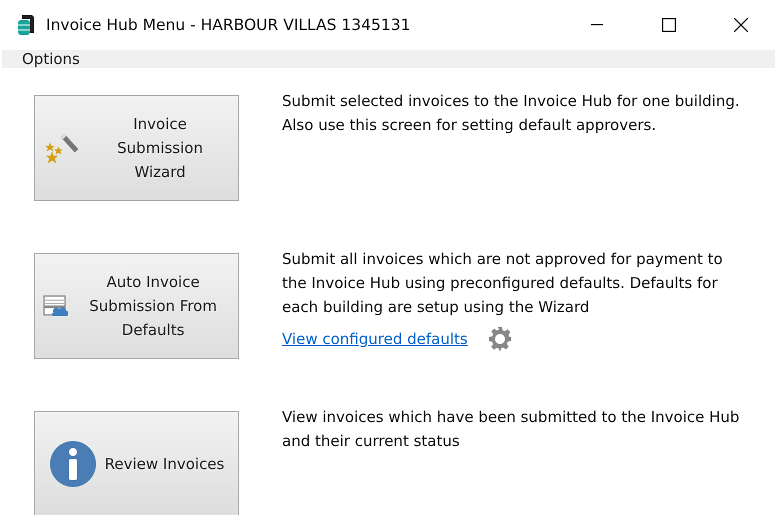  What do you see at coordinates (51, 59) in the screenshot?
I see `menu-item: Options` at bounding box center [51, 59].